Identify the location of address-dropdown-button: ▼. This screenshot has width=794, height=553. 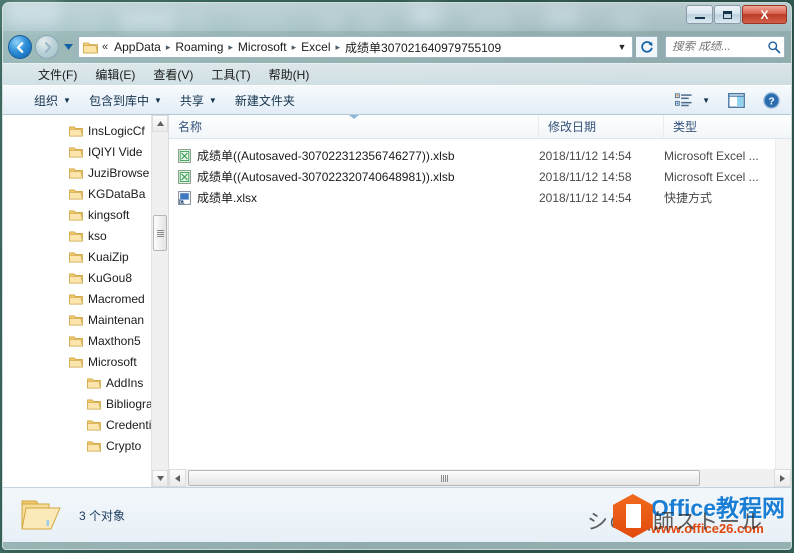
(622, 47).